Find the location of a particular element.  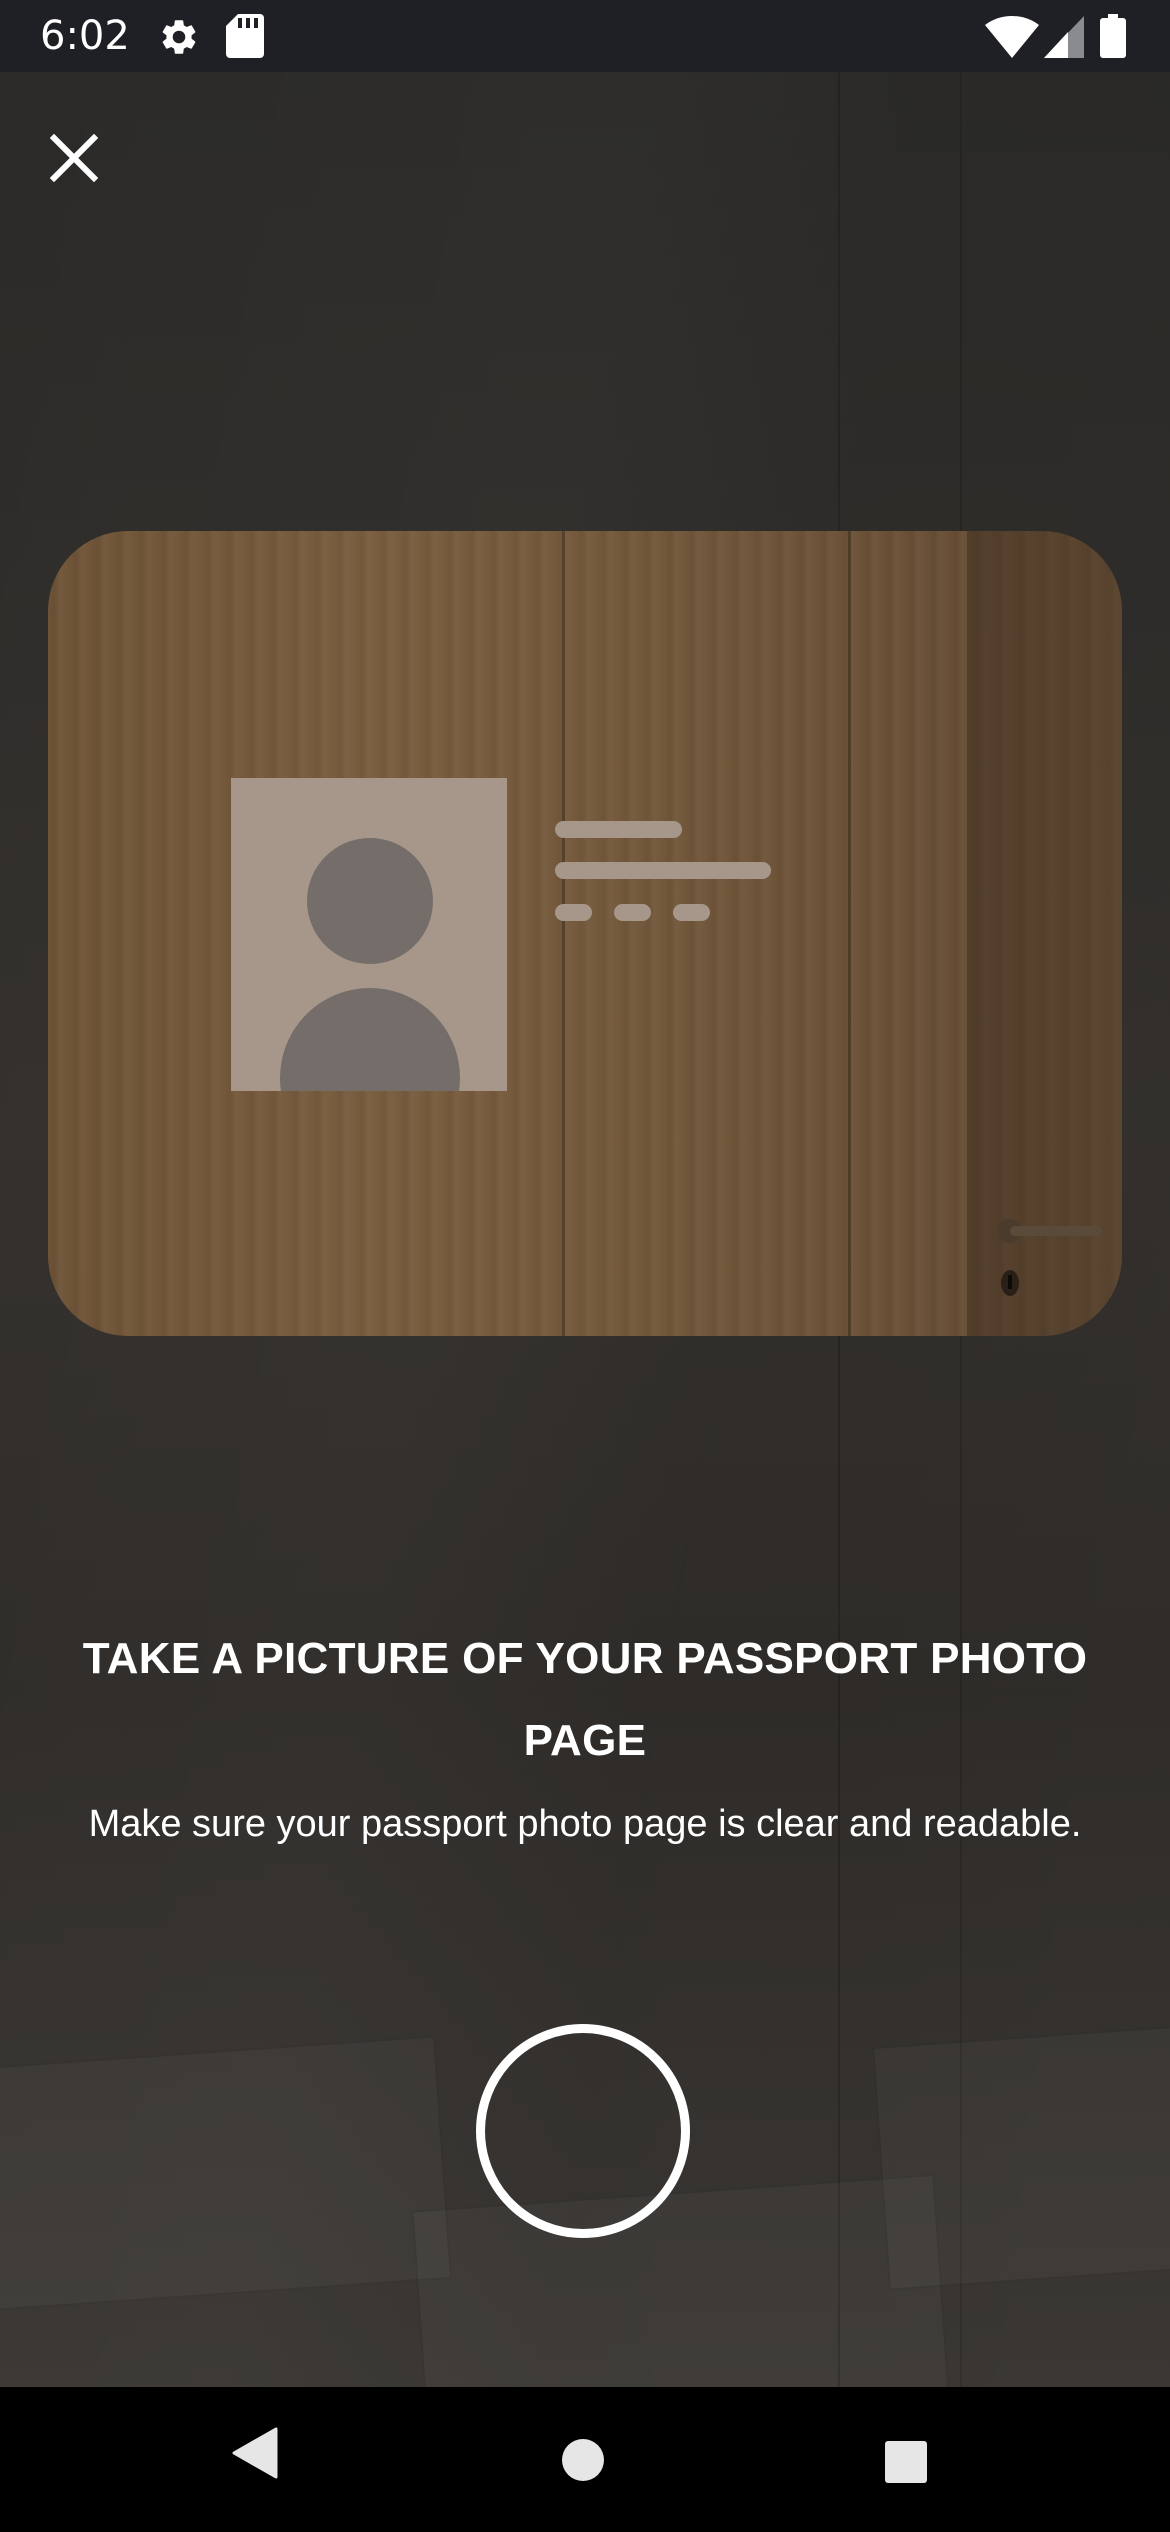

recents-icon is located at coordinates (906, 2462).